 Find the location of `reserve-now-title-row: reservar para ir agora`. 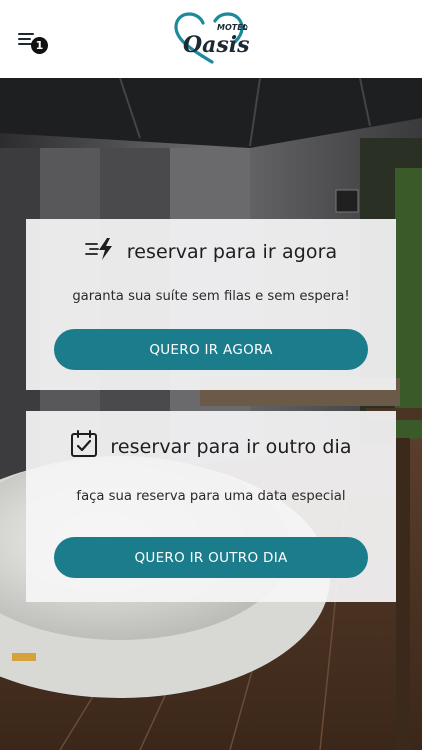

reserve-now-title-row: reservar para ir agora is located at coordinates (211, 251).